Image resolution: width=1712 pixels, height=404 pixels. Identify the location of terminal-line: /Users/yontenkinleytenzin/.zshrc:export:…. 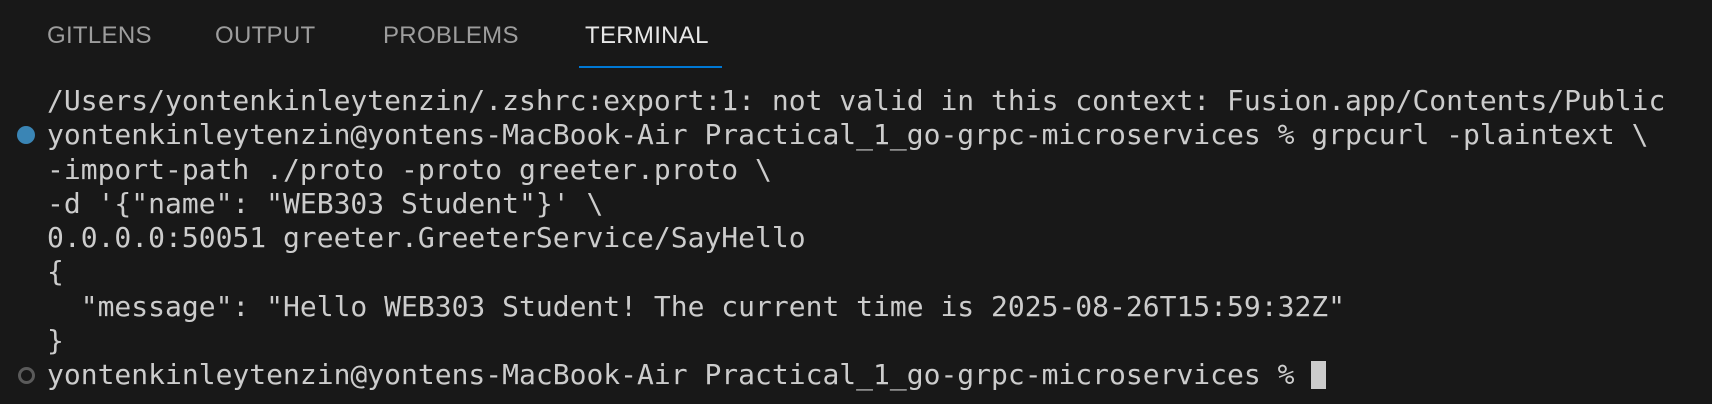
(856, 100).